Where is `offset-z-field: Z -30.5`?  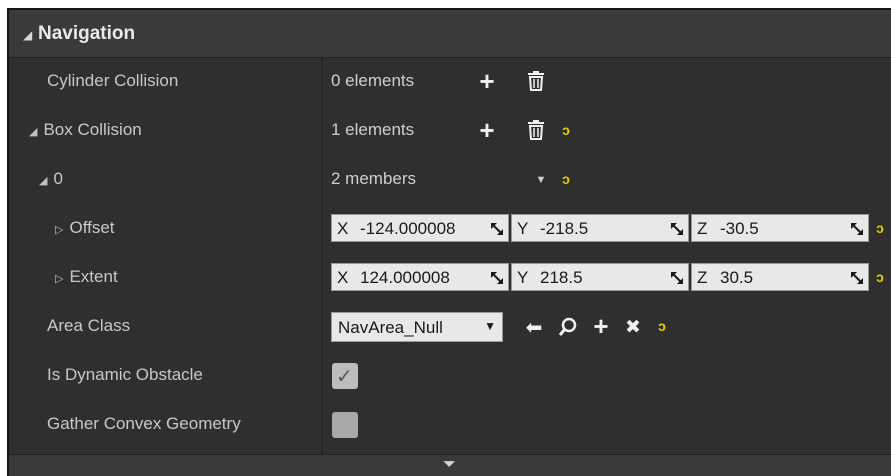 offset-z-field: Z -30.5 is located at coordinates (780, 228).